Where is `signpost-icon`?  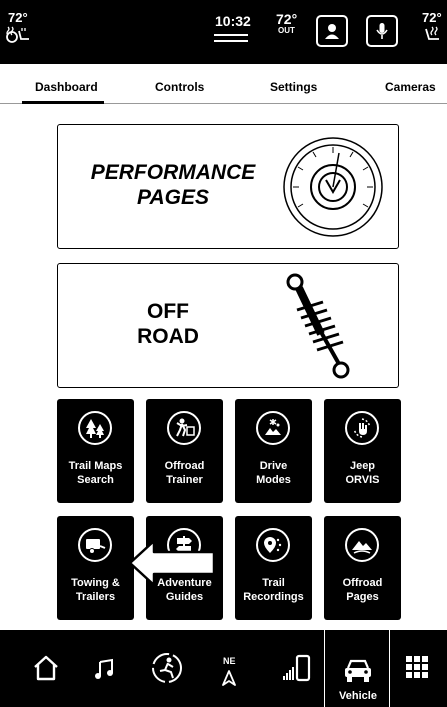 signpost-icon is located at coordinates (184, 545).